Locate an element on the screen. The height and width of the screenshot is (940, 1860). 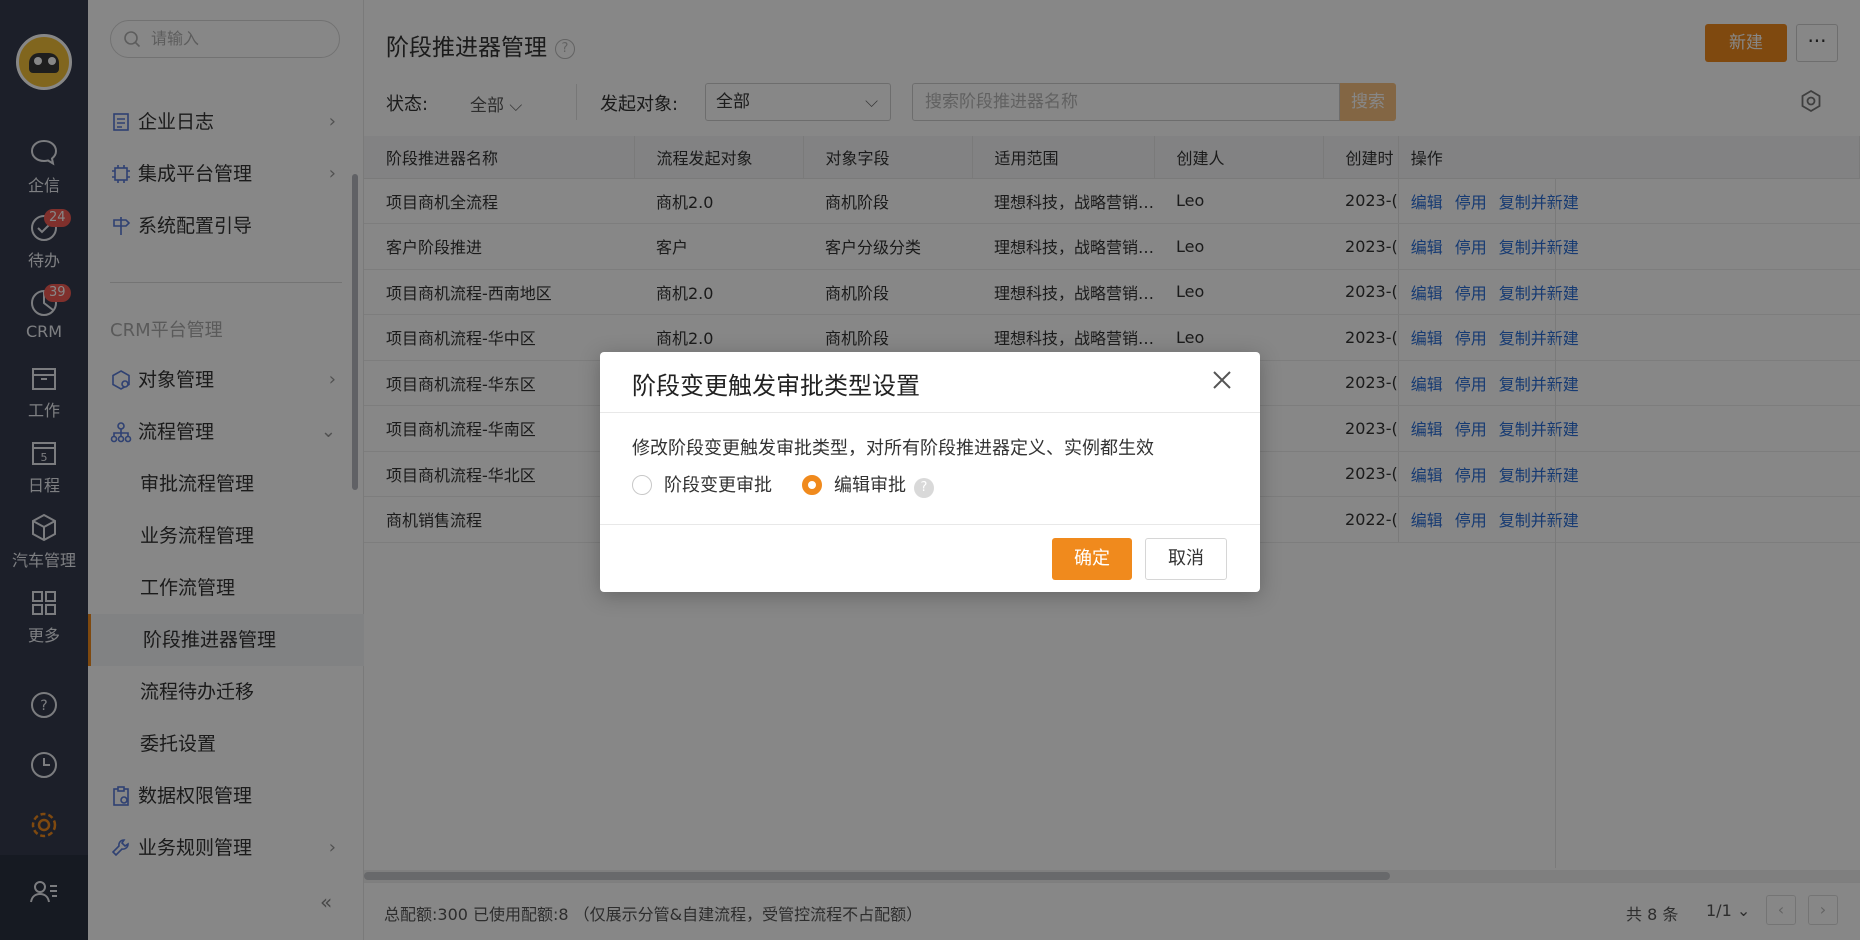
radio-edit-approval: 编辑审批? is located at coordinates (868, 486).